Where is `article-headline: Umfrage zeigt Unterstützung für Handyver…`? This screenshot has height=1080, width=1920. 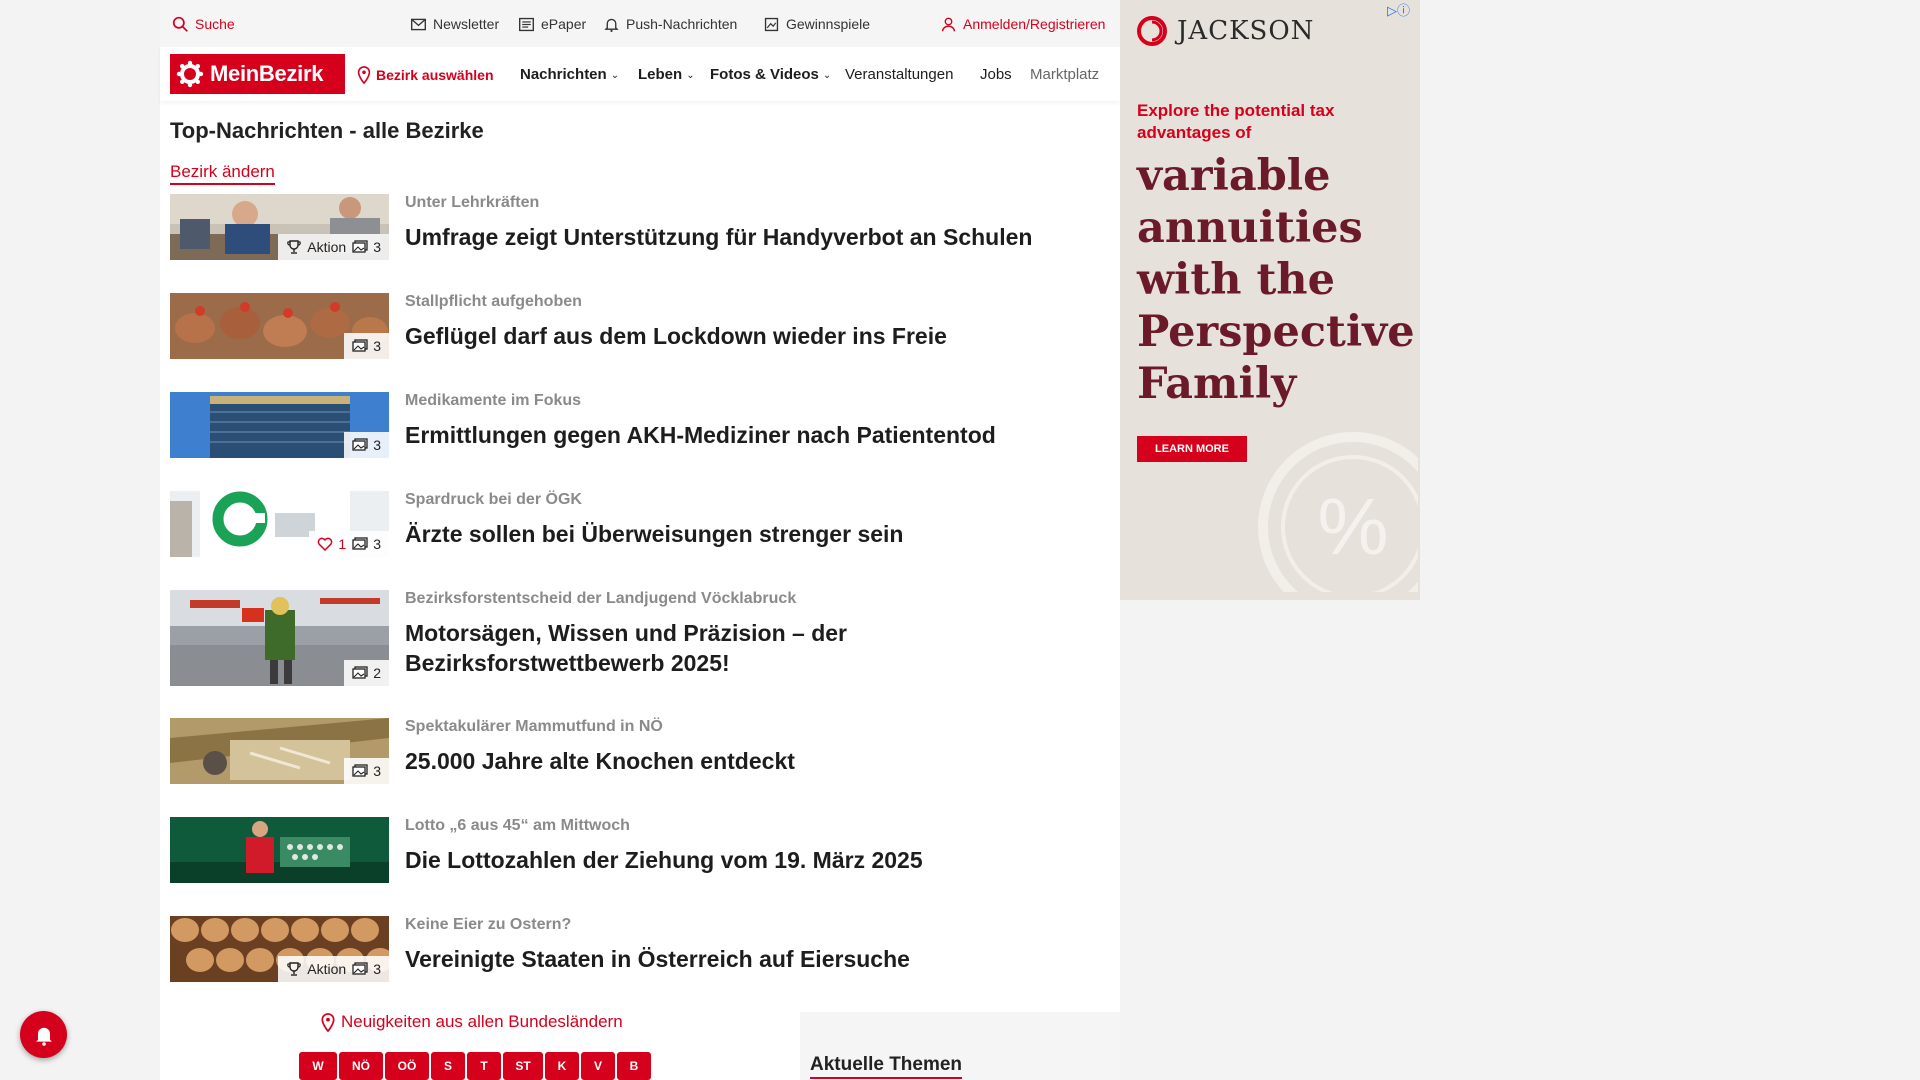
article-headline: Umfrage zeigt Unterstützung für Handyver… is located at coordinates (755, 237).